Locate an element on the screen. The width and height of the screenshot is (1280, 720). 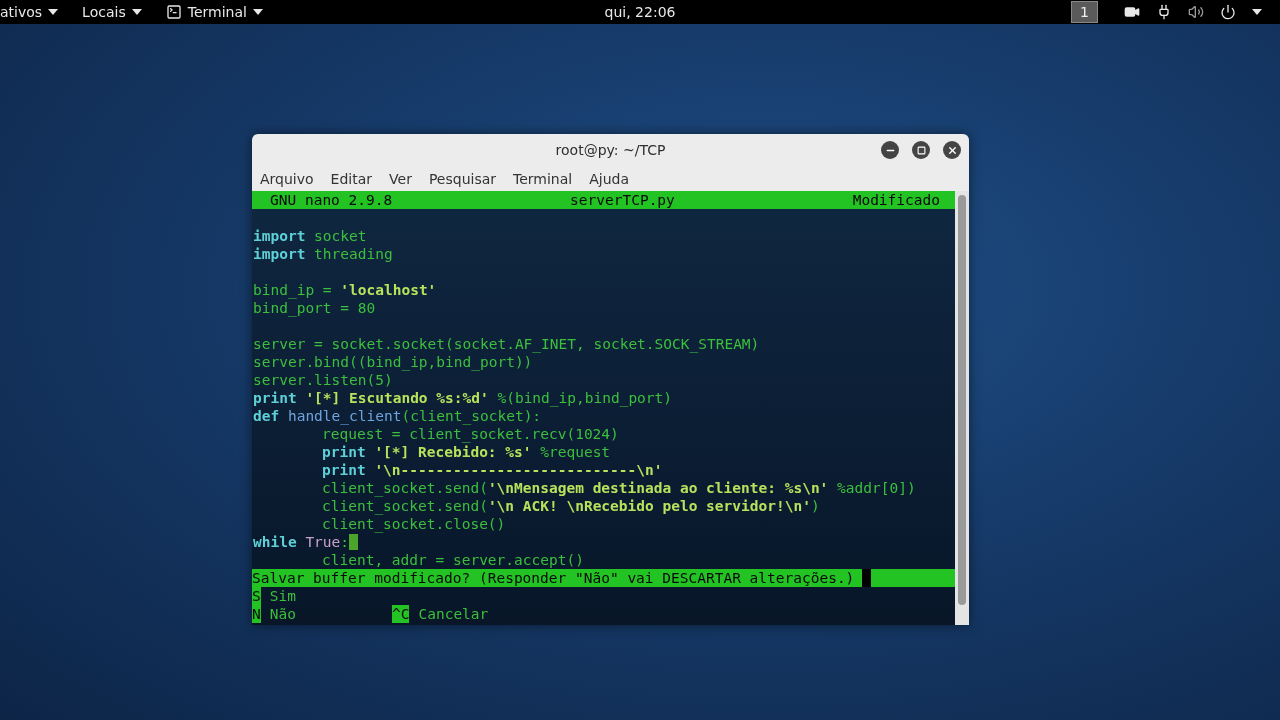
app-menu: Terminal is located at coordinates (214, 12).